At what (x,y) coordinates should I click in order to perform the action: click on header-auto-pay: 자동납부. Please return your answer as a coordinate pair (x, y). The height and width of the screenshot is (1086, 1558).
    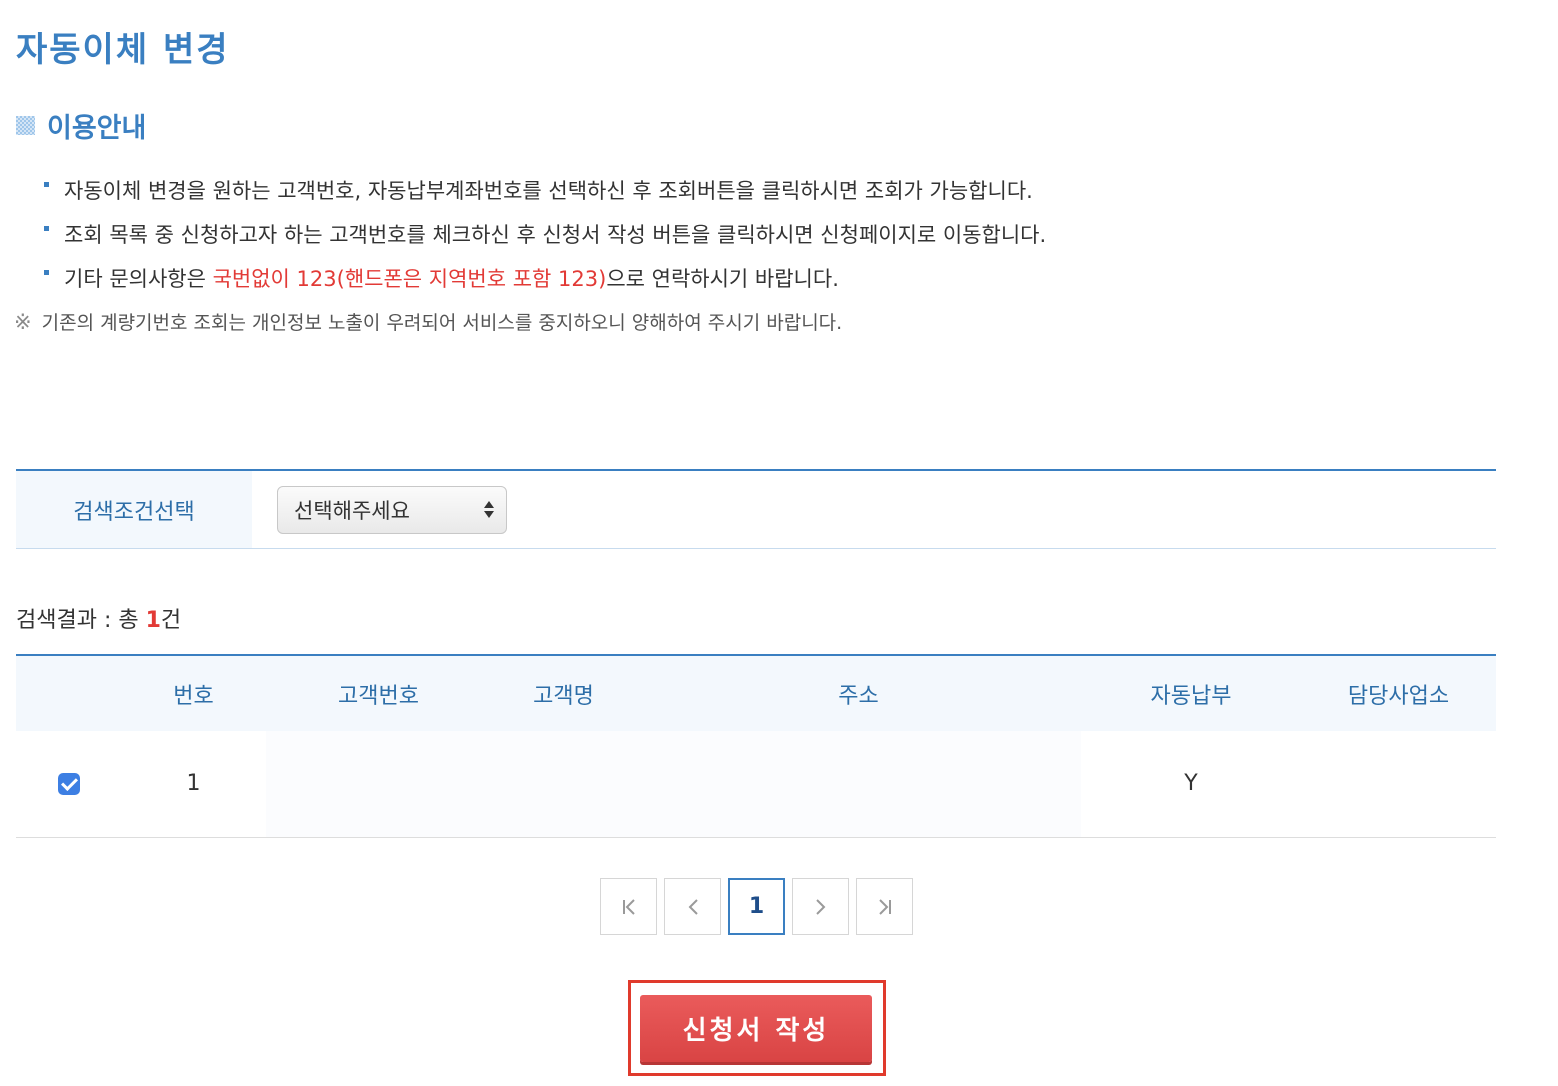
    Looking at the image, I should click on (1191, 692).